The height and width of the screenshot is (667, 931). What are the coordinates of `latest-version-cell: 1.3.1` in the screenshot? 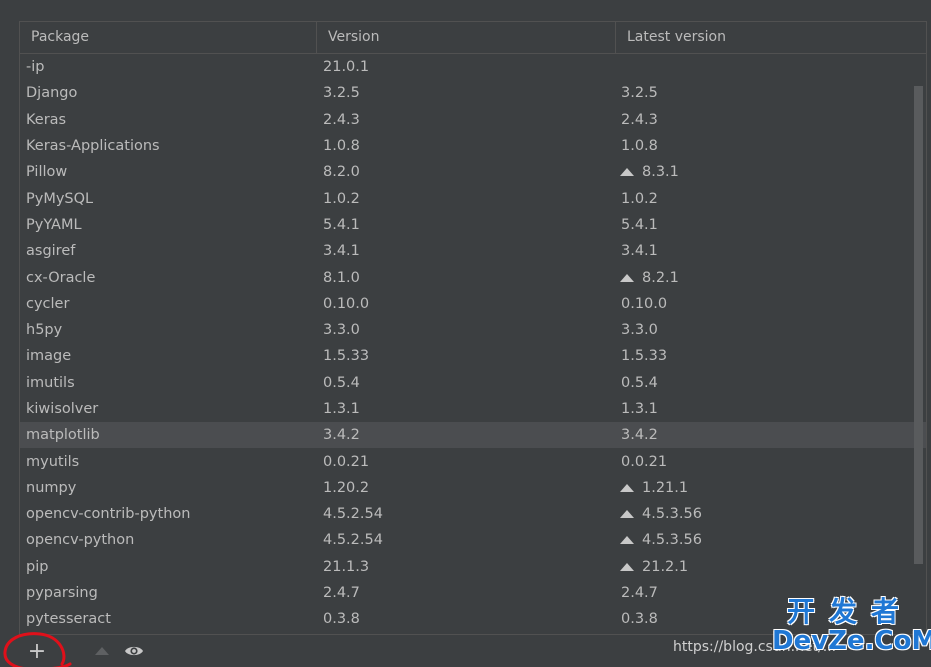 It's located at (765, 409).